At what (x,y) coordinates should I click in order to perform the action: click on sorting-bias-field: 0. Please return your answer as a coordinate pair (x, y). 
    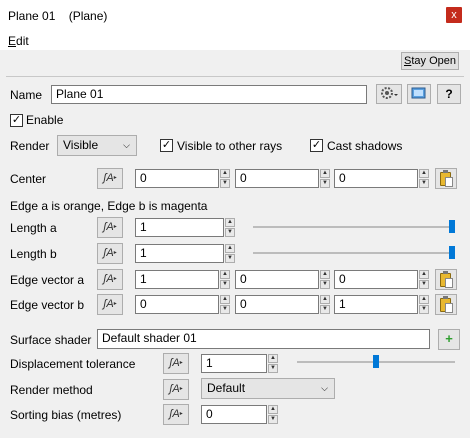
    Looking at the image, I should click on (234, 414).